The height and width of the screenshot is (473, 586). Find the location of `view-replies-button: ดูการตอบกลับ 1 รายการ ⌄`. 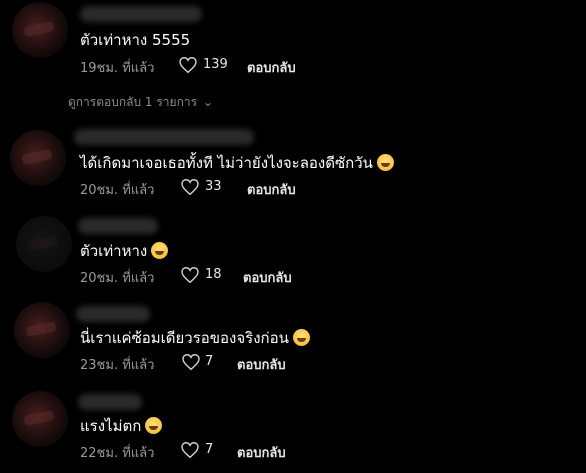

view-replies-button: ดูการตอบกลับ 1 รายการ ⌄ is located at coordinates (140, 102).